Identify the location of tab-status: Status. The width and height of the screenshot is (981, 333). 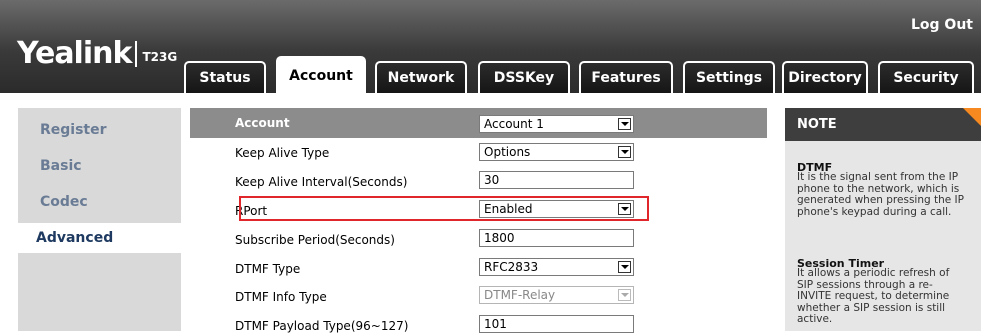
(225, 77).